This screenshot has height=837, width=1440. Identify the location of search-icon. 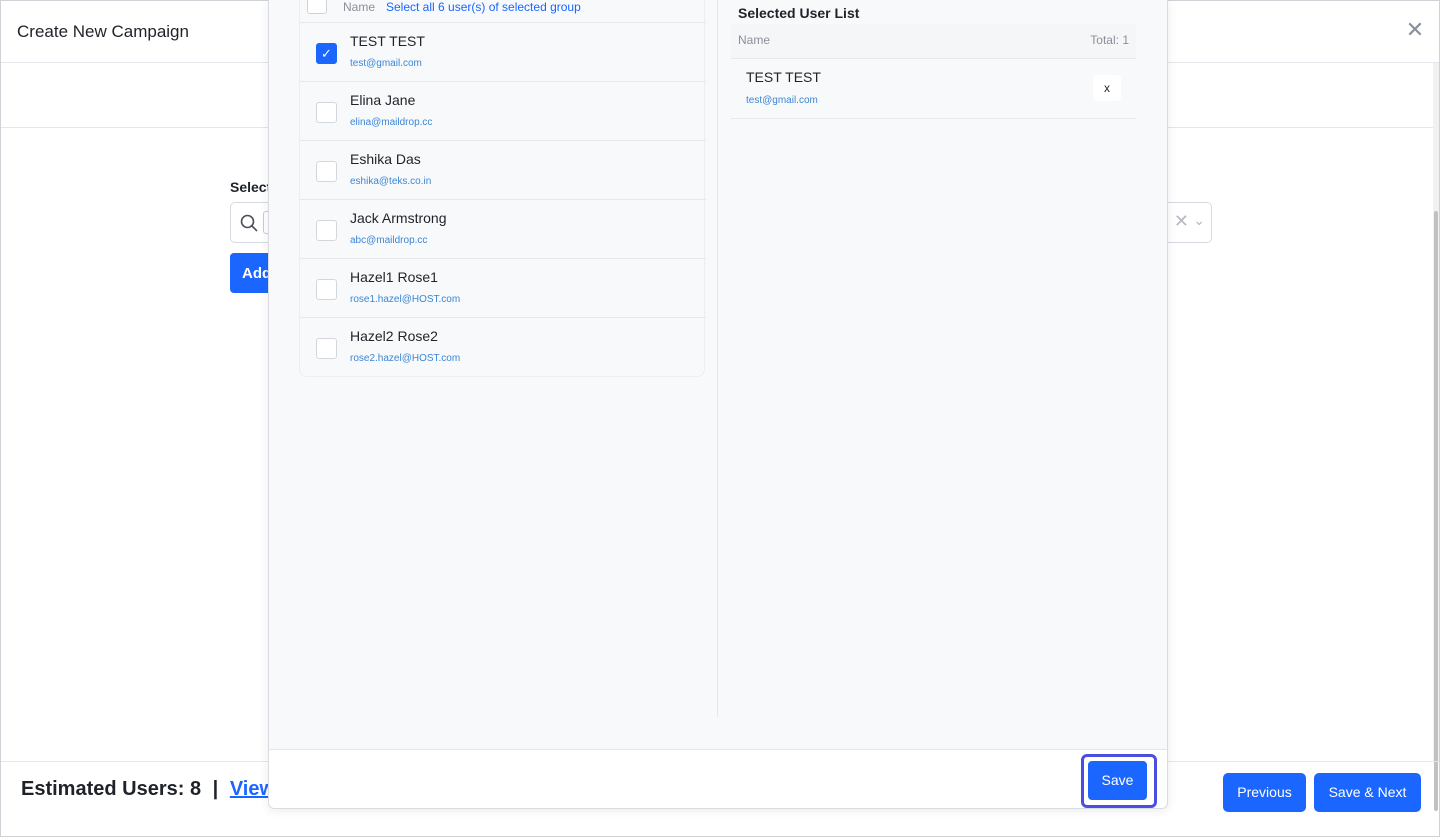
(249, 223).